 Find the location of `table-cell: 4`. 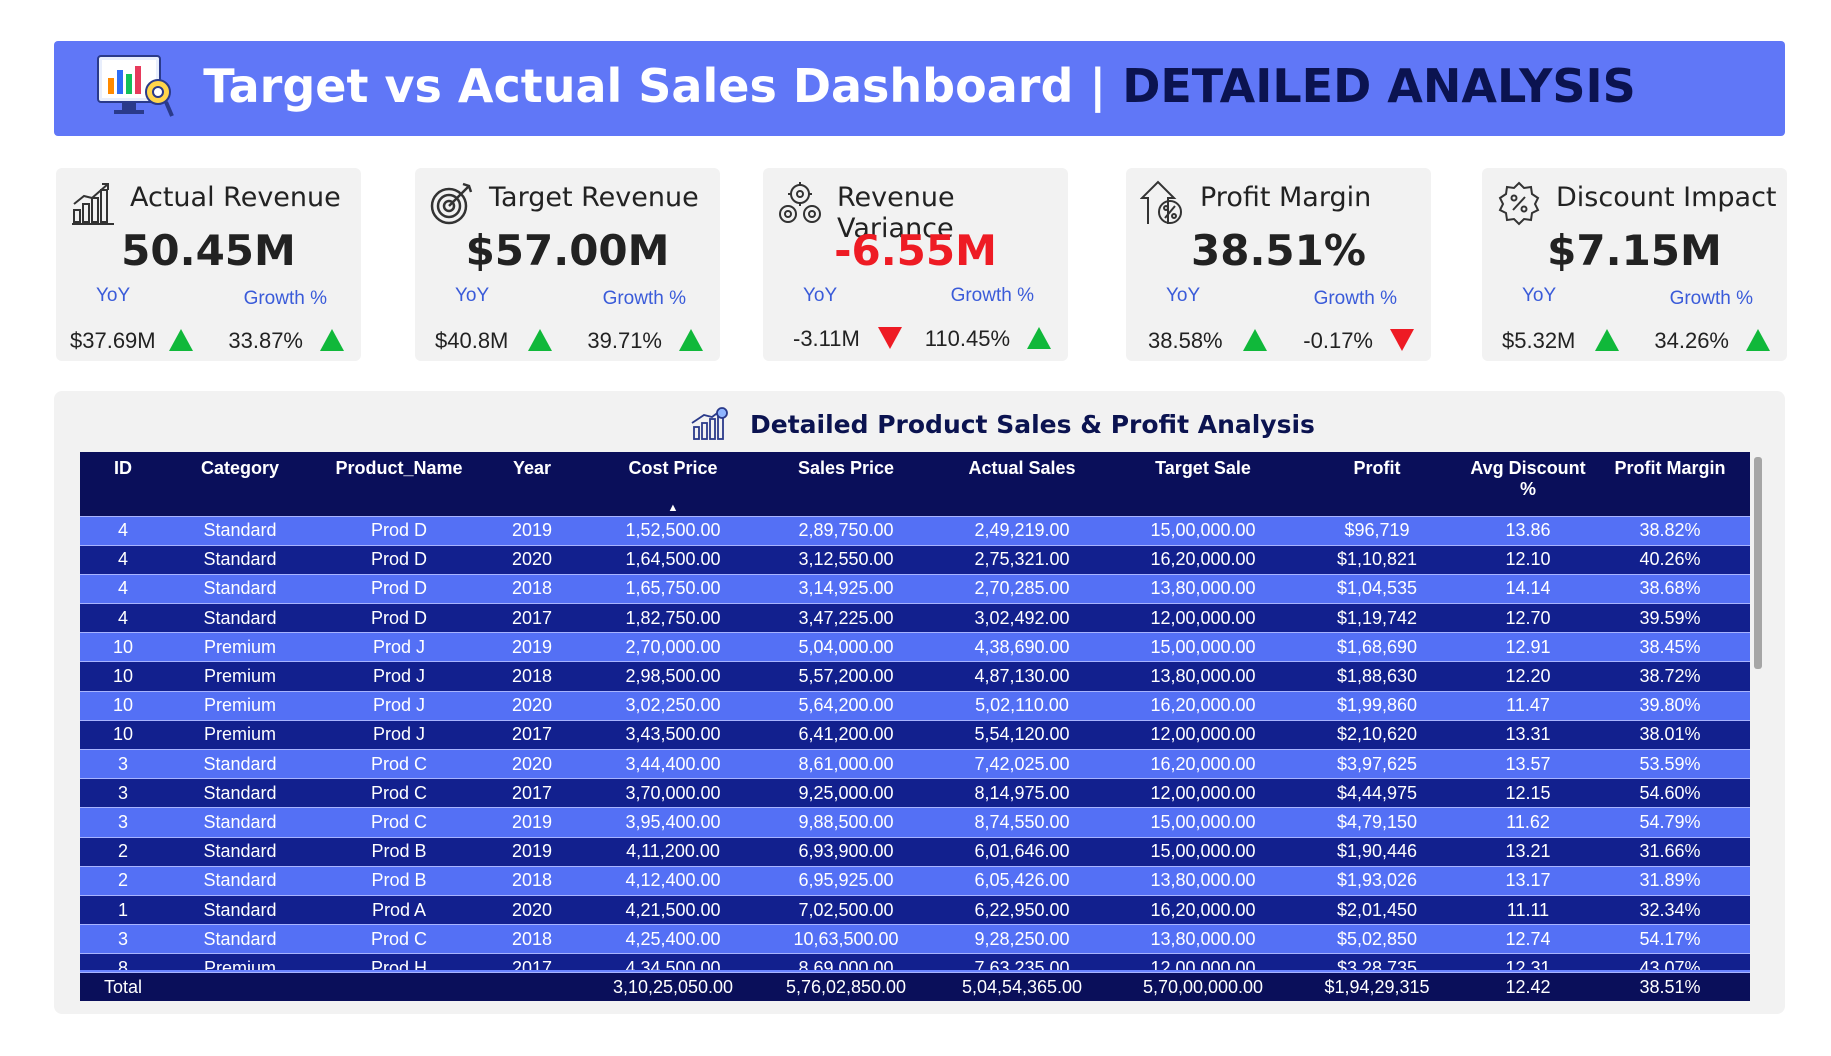

table-cell: 4 is located at coordinates (123, 530).